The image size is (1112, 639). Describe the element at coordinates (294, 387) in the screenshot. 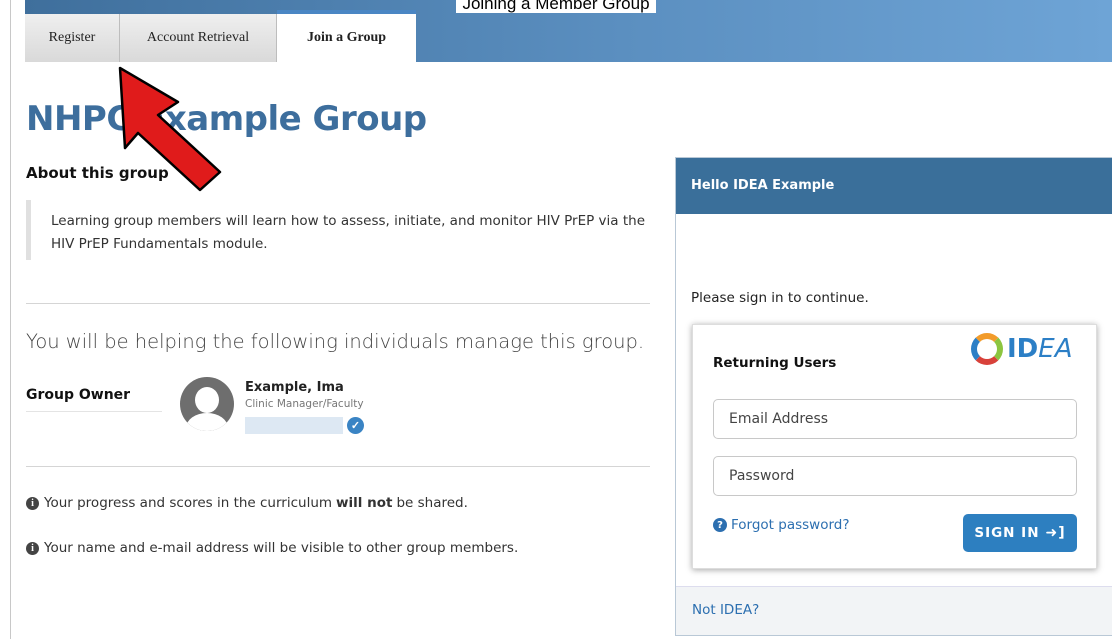

I see `owner-name: Example, Ima` at that location.